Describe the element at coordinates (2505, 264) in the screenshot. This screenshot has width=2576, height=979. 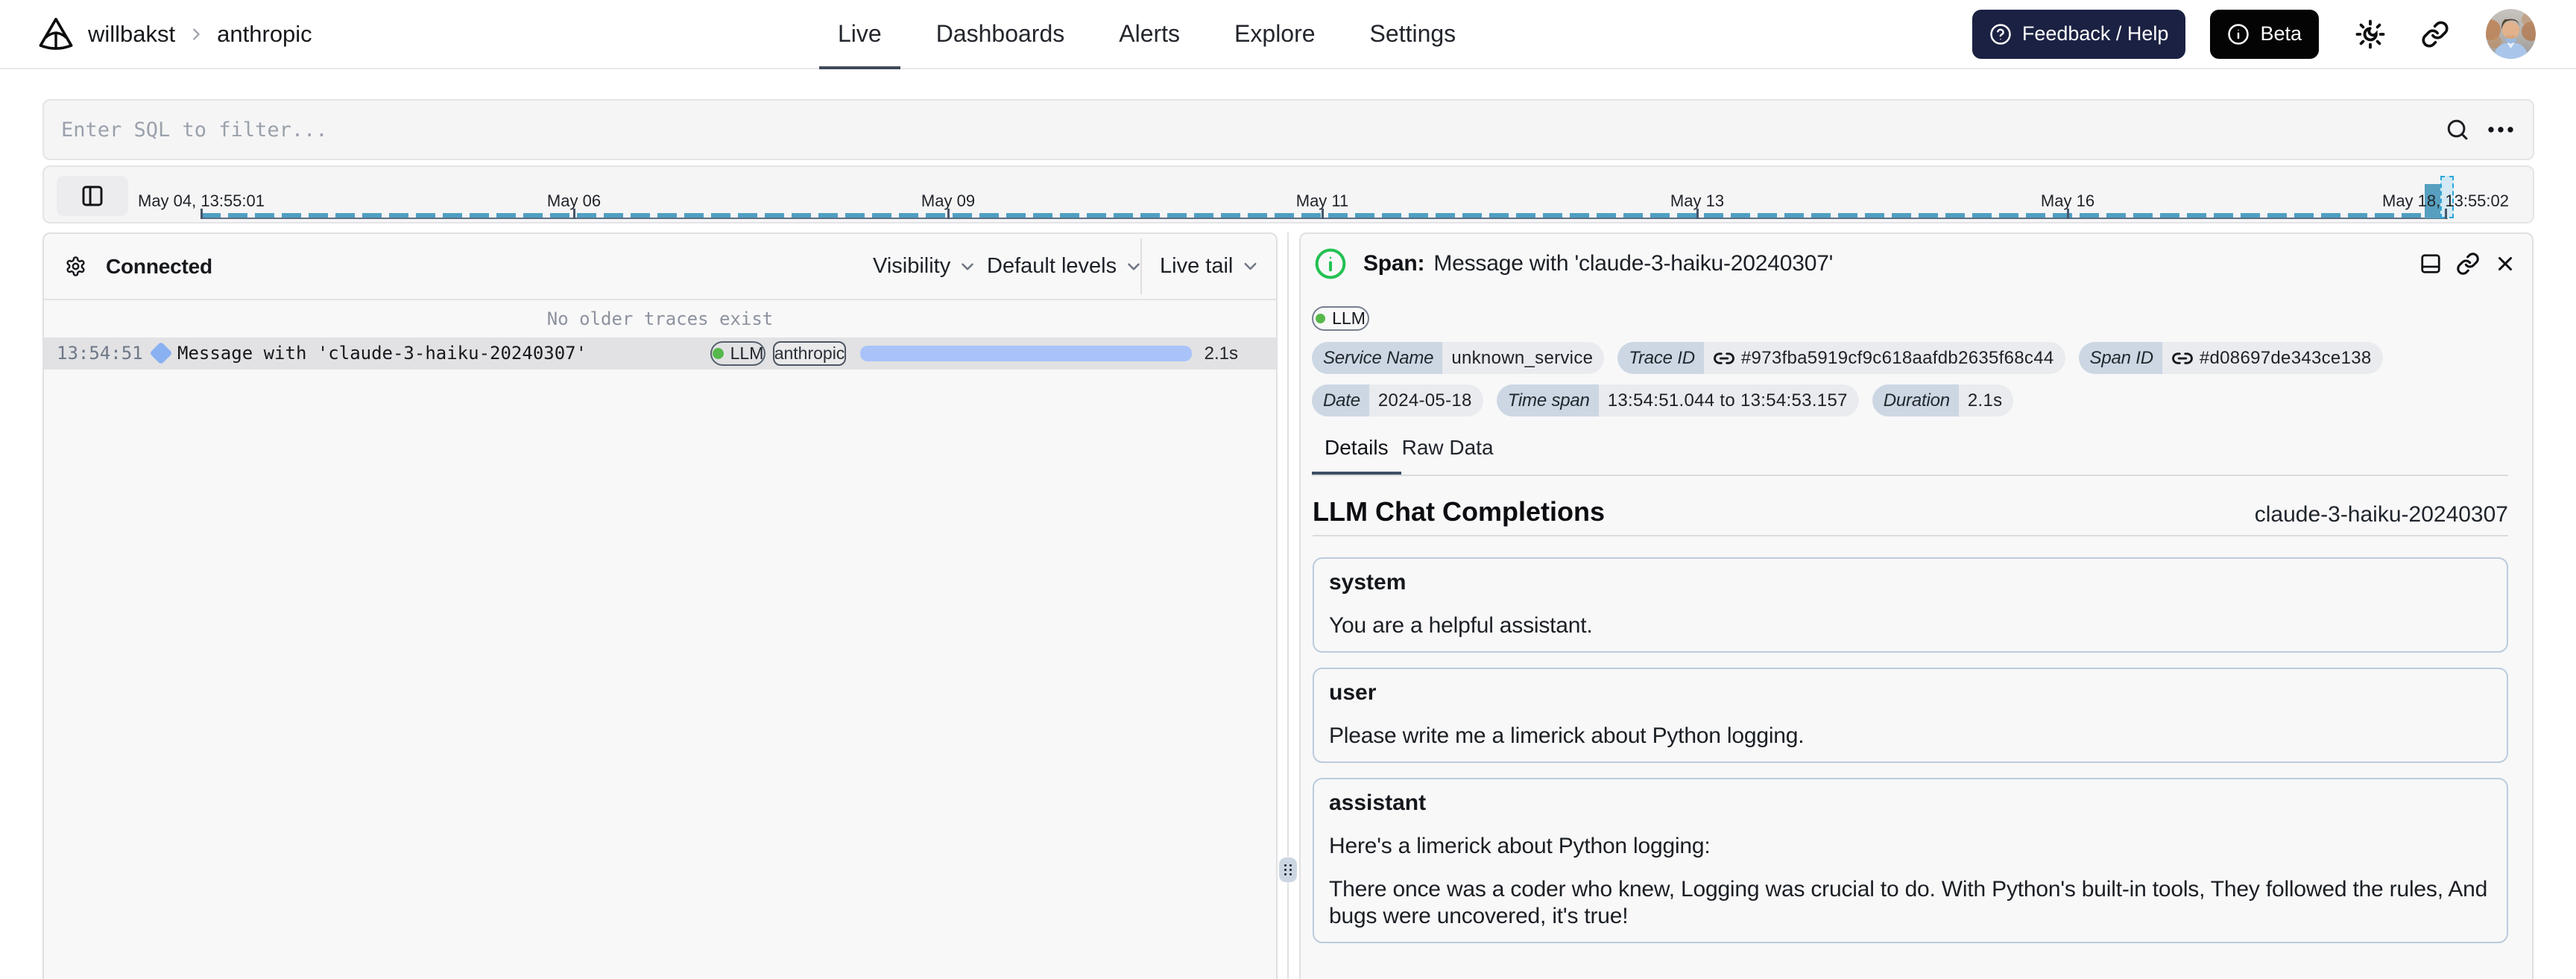
I see `close-icon` at that location.